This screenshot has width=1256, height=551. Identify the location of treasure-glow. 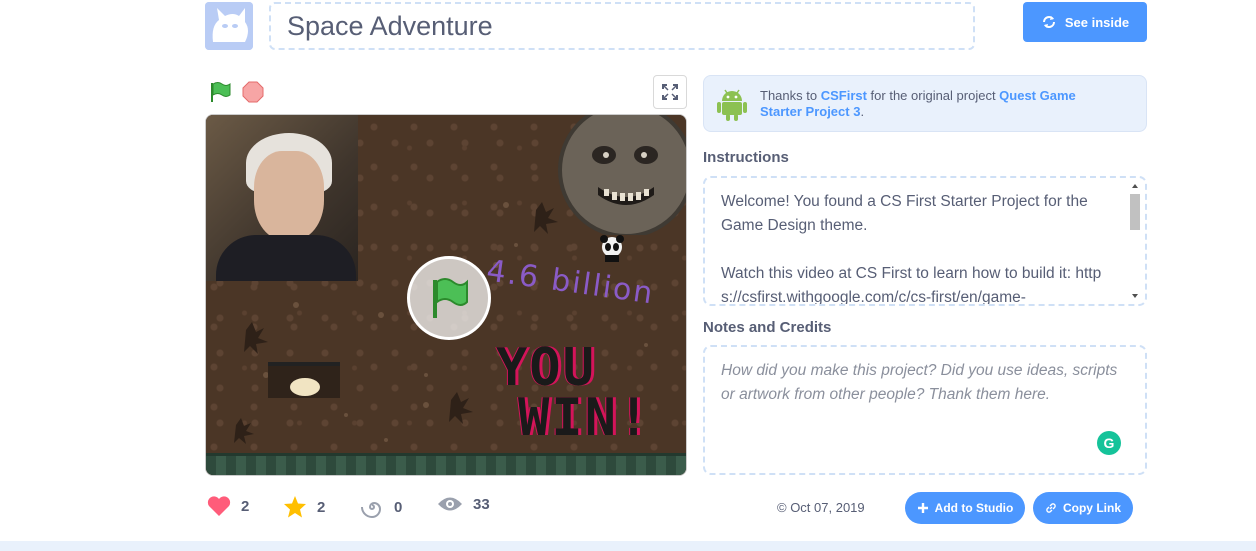
(305, 387).